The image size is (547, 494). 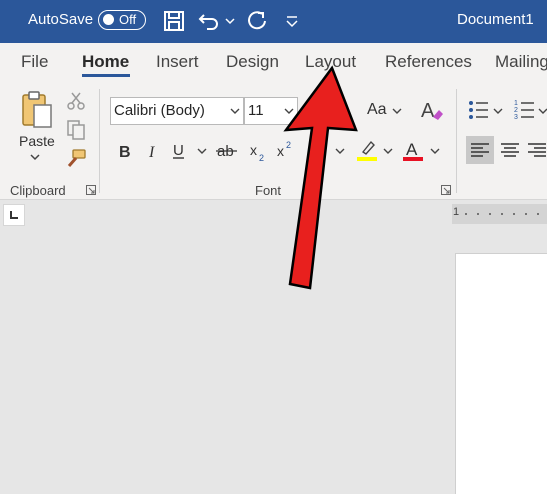 I want to click on clipboard-launcher-icon, so click(x=91, y=190).